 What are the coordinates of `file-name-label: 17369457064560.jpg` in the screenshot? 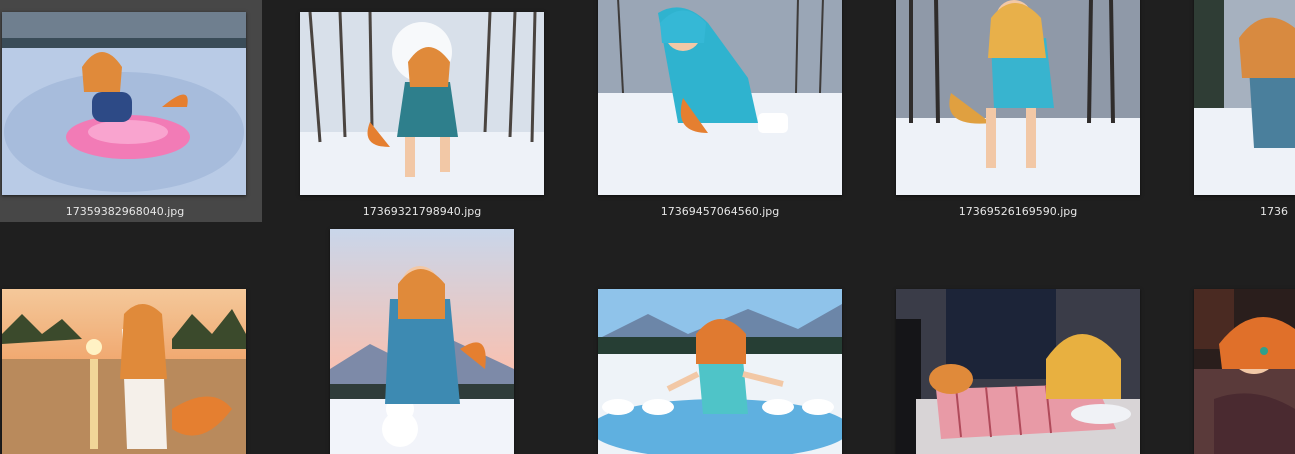 It's located at (720, 211).